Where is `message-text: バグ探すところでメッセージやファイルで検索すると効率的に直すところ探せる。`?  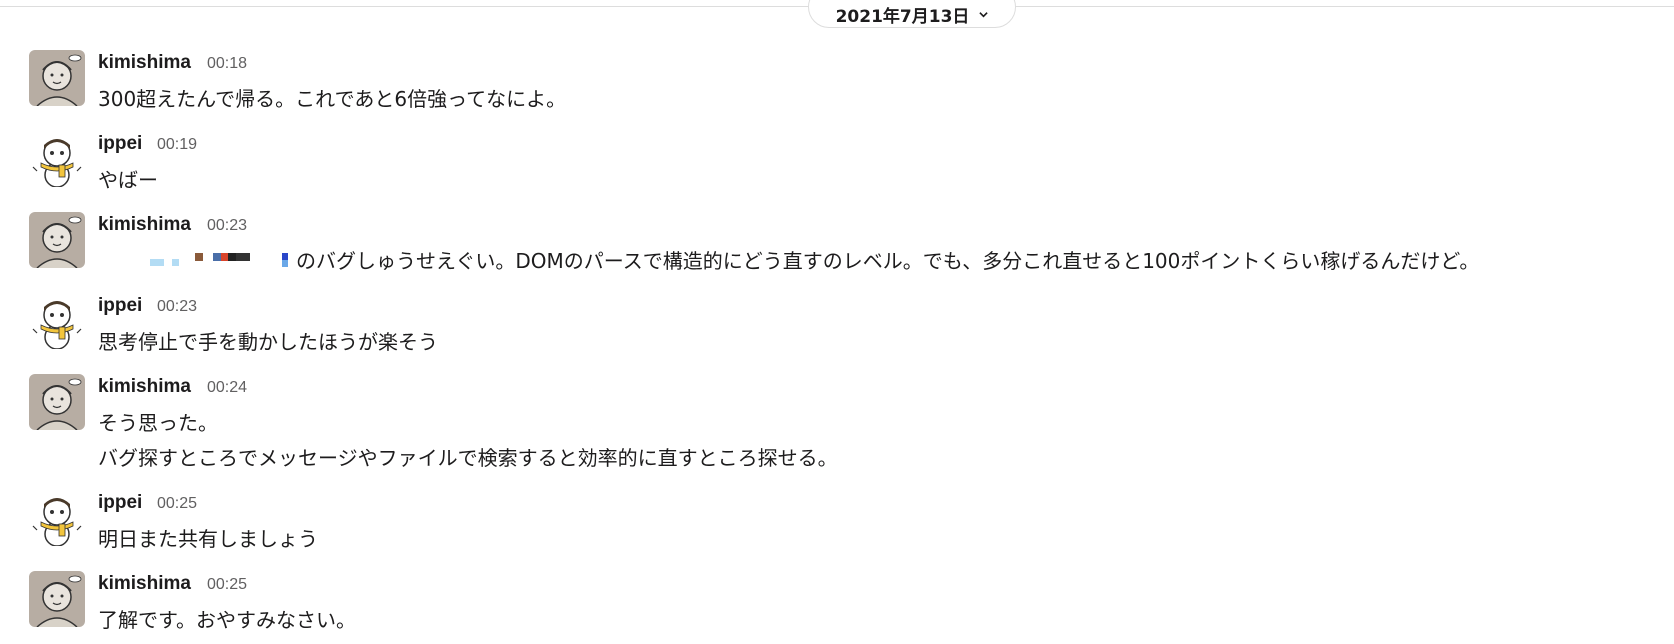
message-text: バグ探すところでメッセージやファイルで検索すると効率的に直すところ探せる。 is located at coordinates (468, 458).